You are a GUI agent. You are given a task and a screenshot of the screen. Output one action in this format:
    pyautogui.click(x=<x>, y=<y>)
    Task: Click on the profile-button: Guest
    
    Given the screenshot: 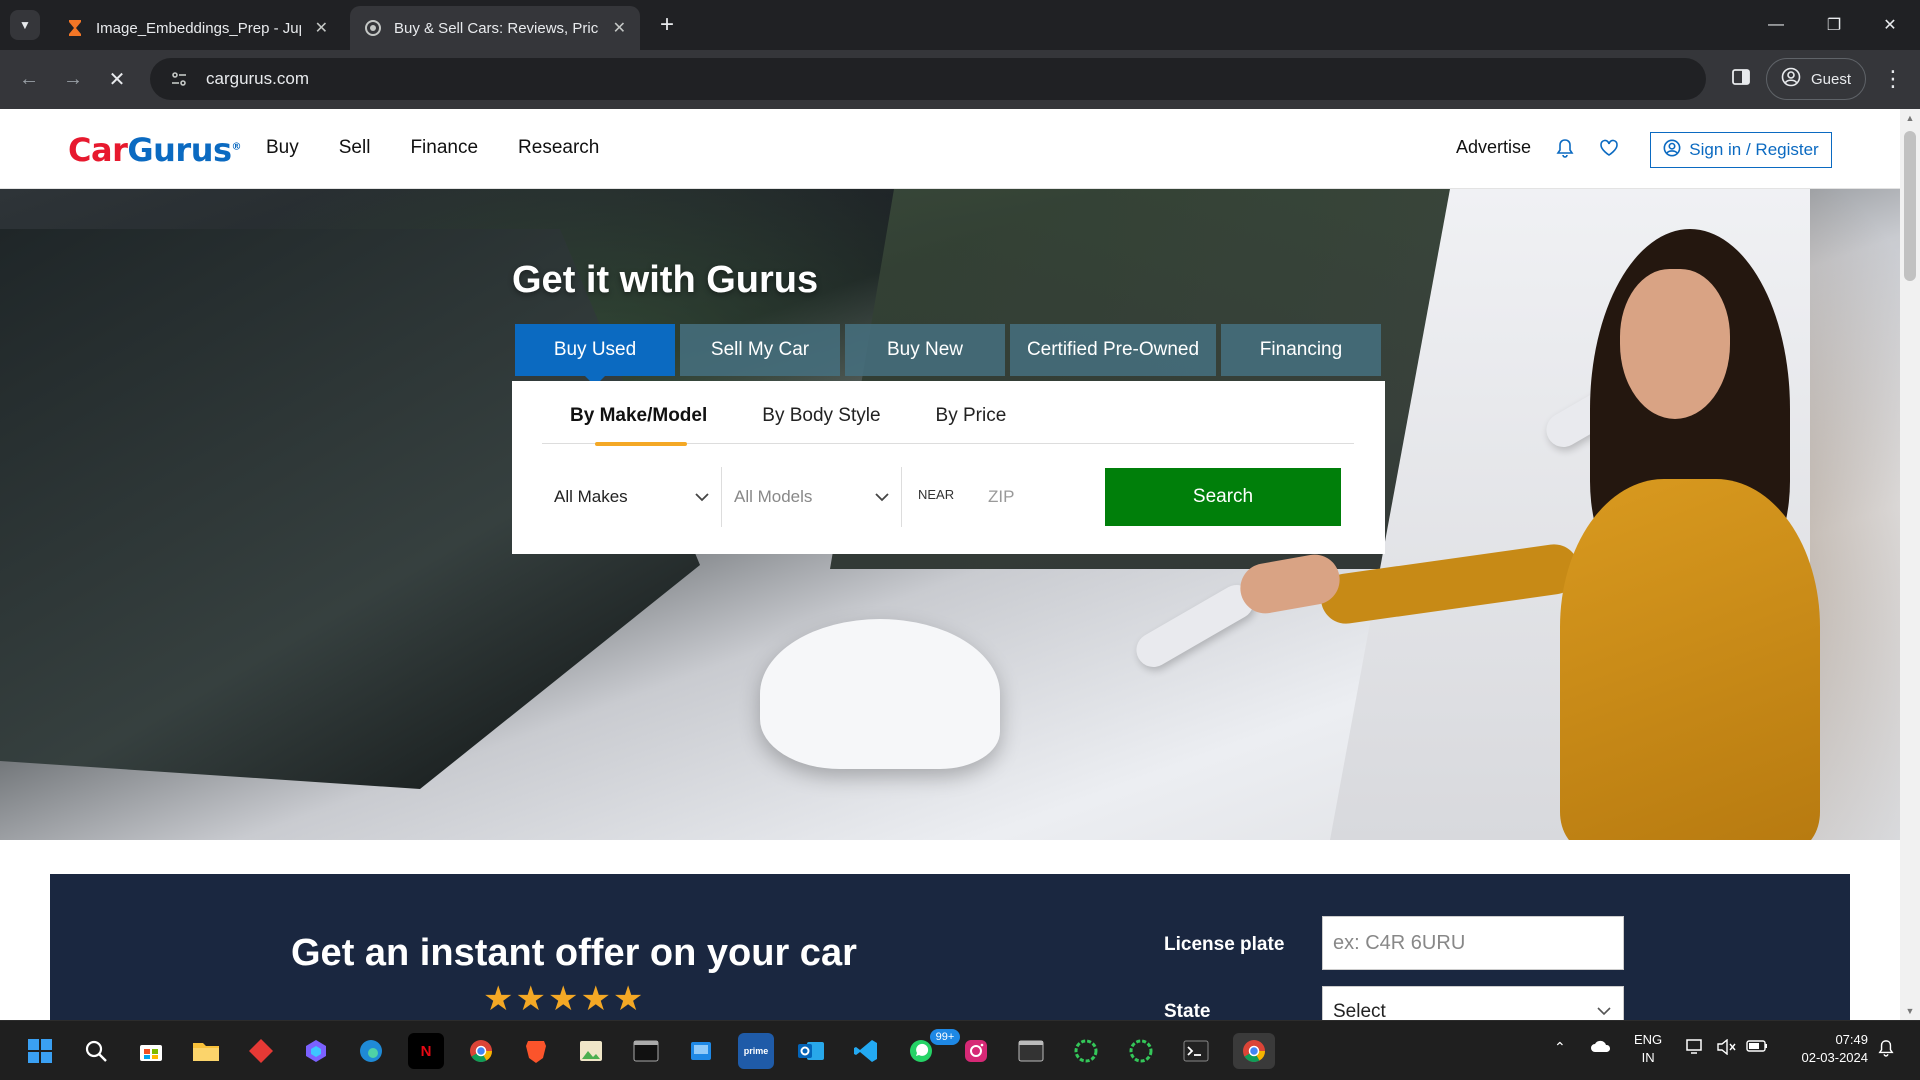 What is the action you would take?
    pyautogui.click(x=1816, y=79)
    